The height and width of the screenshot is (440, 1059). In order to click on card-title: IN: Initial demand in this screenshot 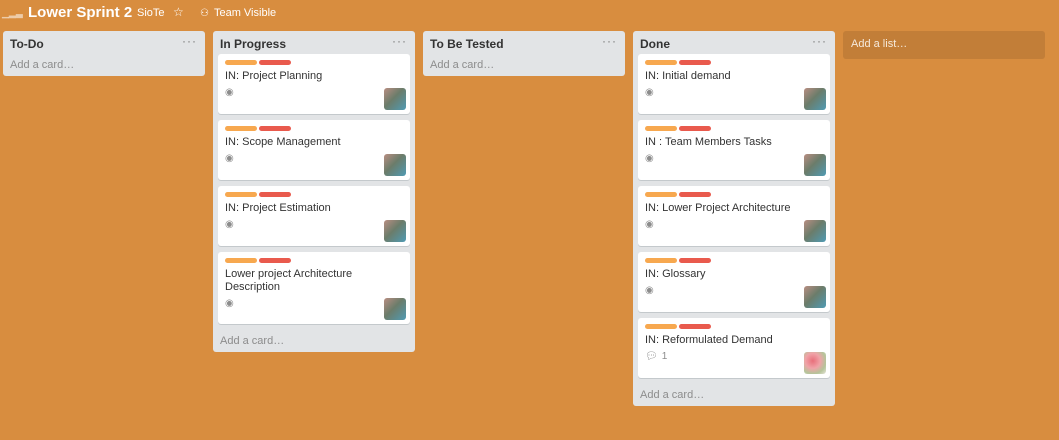, I will do `click(688, 76)`.